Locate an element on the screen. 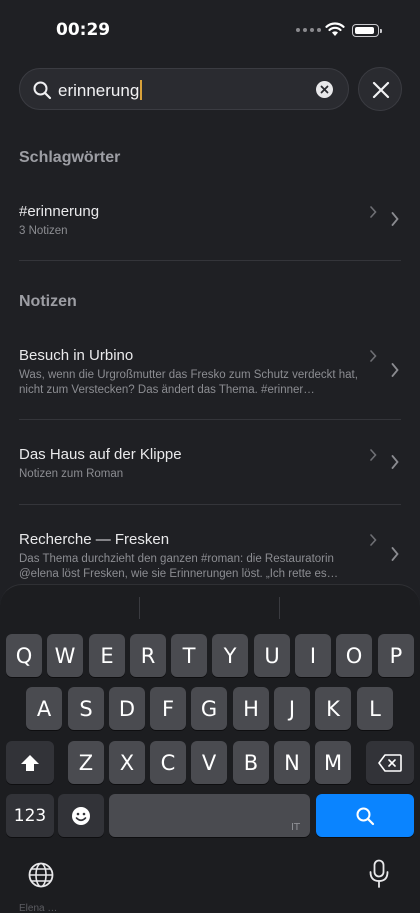 The image size is (420, 913). key-j: J is located at coordinates (292, 708).